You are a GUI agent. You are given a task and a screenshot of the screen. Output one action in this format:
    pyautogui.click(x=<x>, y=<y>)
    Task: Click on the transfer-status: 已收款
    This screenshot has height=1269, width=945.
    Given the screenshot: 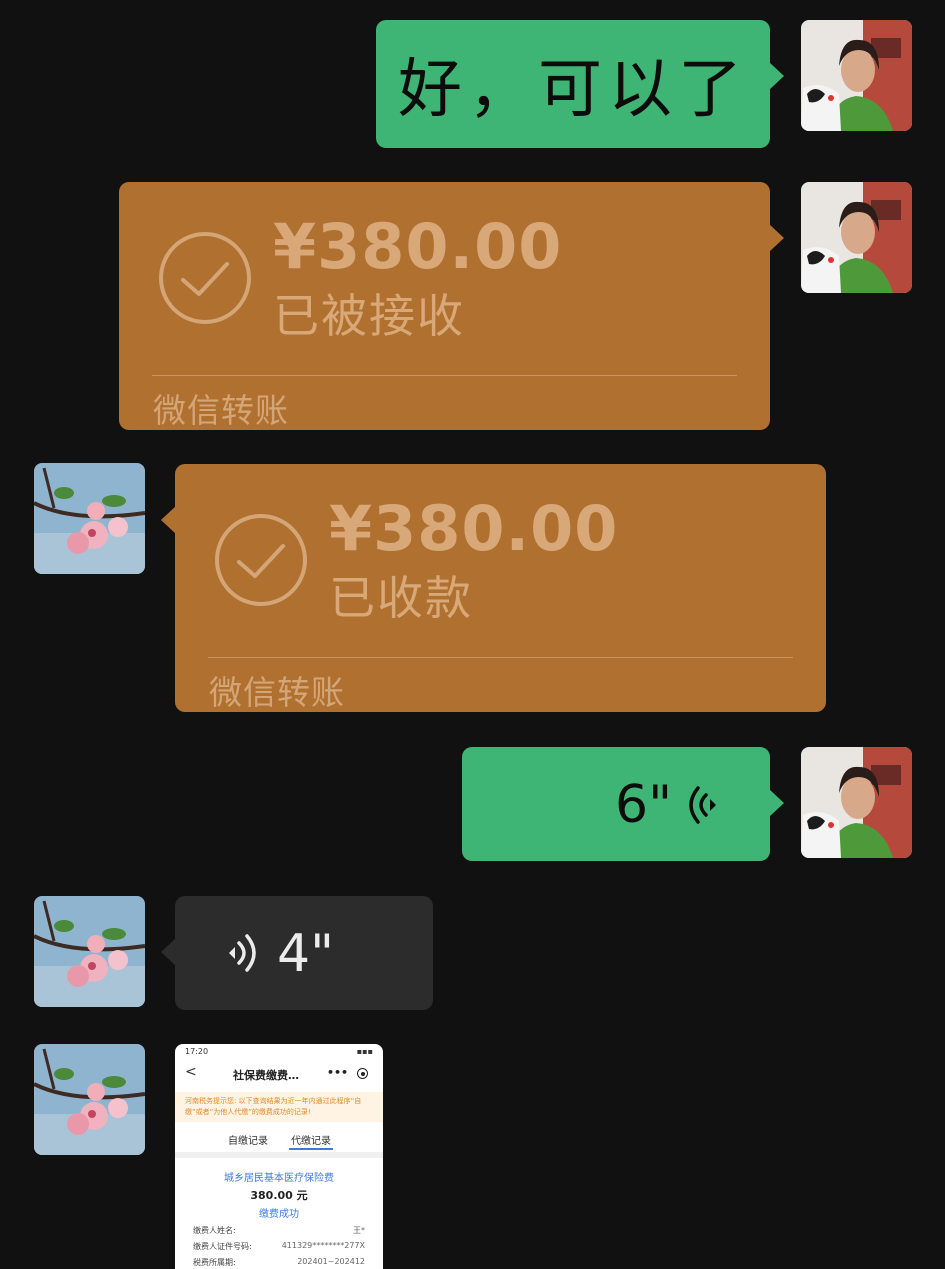 What is the action you would take?
    pyautogui.click(x=401, y=598)
    